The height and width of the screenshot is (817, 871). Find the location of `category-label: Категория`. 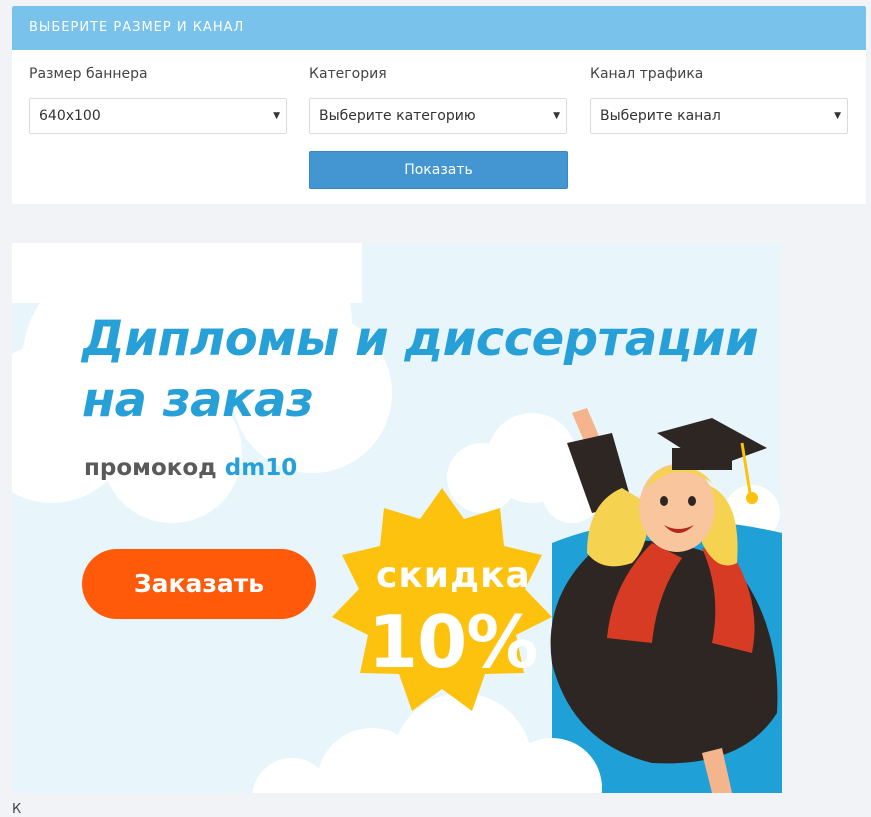

category-label: Категория is located at coordinates (348, 74).